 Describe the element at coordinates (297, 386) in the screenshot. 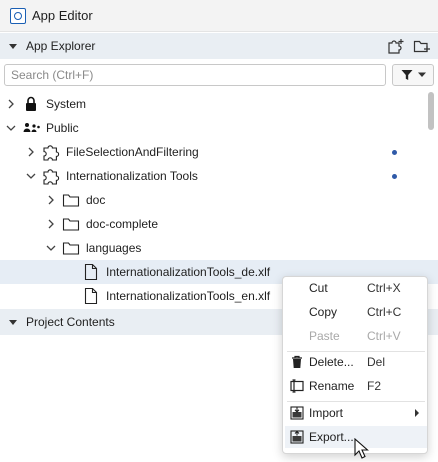

I see `rename-icon` at that location.